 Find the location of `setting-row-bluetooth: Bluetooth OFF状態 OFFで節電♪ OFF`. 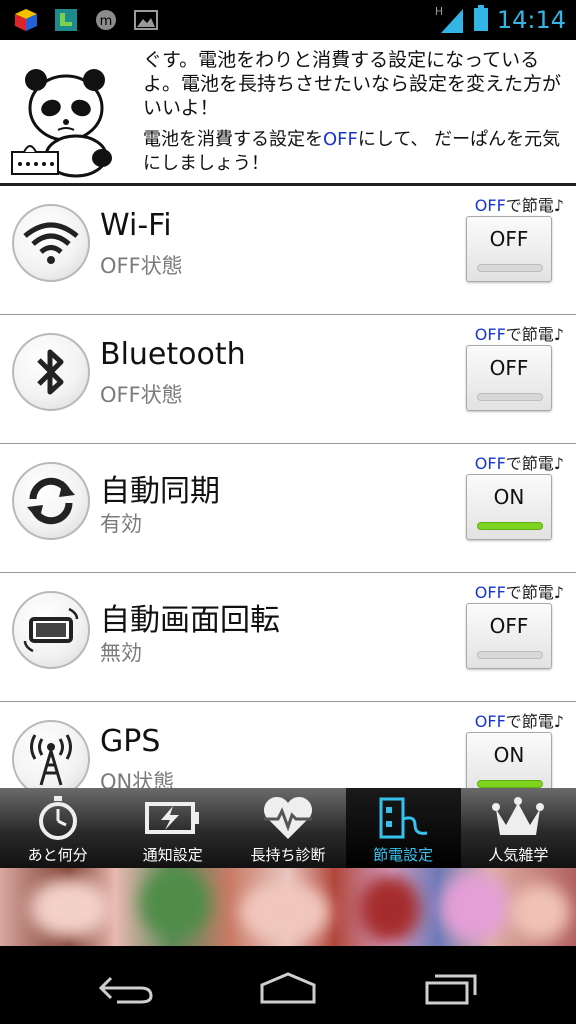

setting-row-bluetooth: Bluetooth OFF状態 OFFで節電♪ OFF is located at coordinates (288, 379).